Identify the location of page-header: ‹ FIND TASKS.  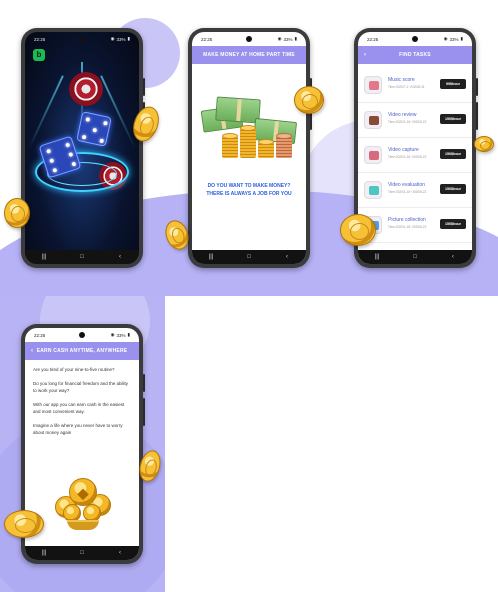
(415, 55).